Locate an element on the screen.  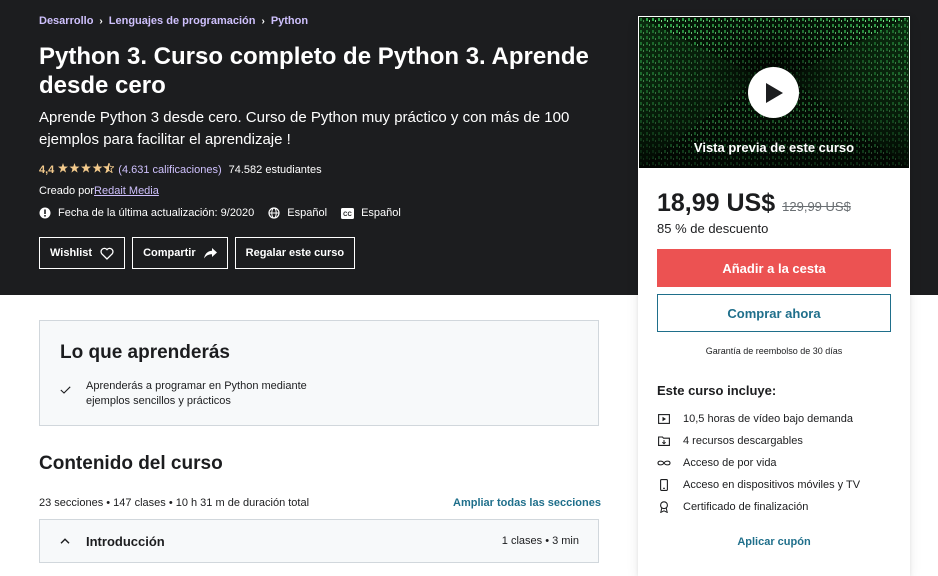
infinity-icon is located at coordinates (664, 463).